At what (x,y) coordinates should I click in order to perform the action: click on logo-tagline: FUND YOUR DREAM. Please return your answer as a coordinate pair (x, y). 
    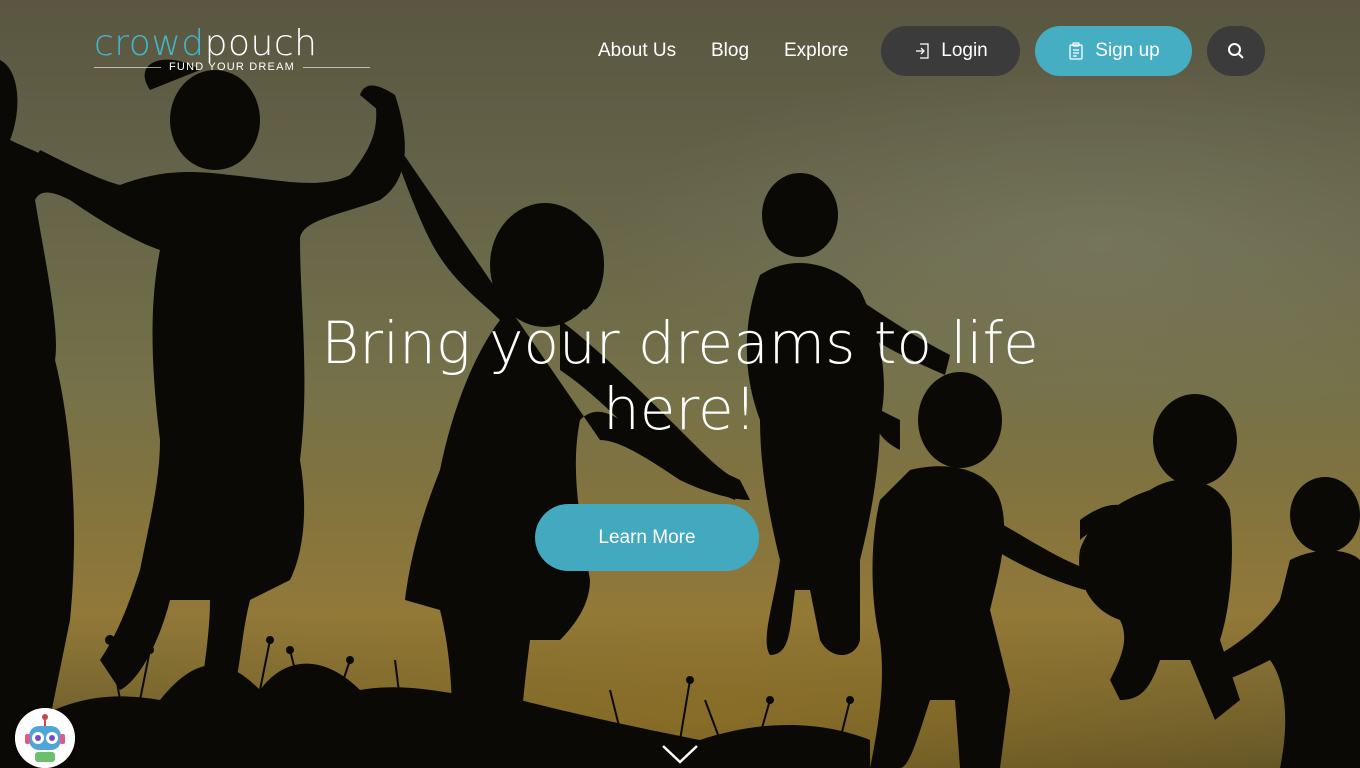
    Looking at the image, I should click on (232, 67).